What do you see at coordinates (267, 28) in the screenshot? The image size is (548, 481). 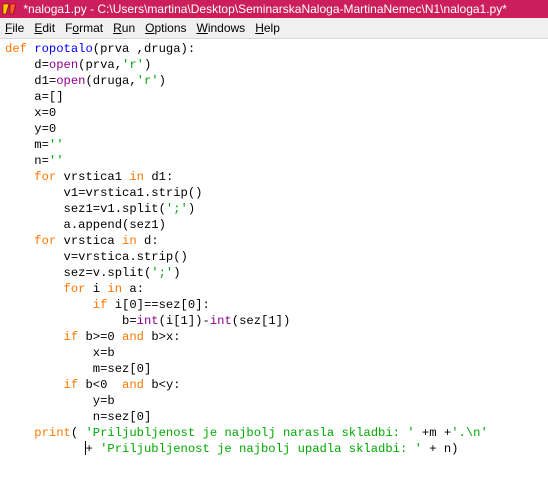 I see `menu-help: Help` at bounding box center [267, 28].